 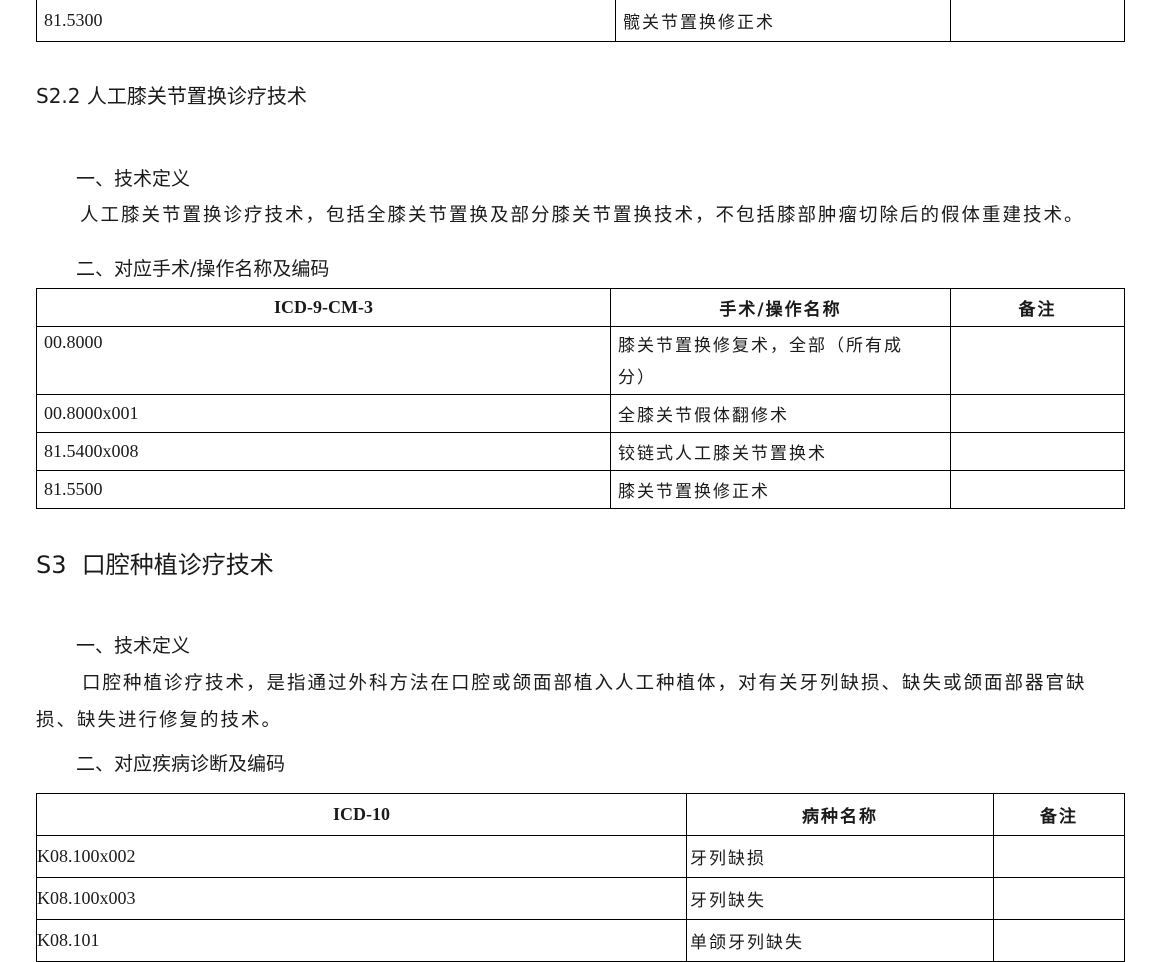 I want to click on table-header-row: ICD-10 病种名称 备注, so click(x=580, y=814).